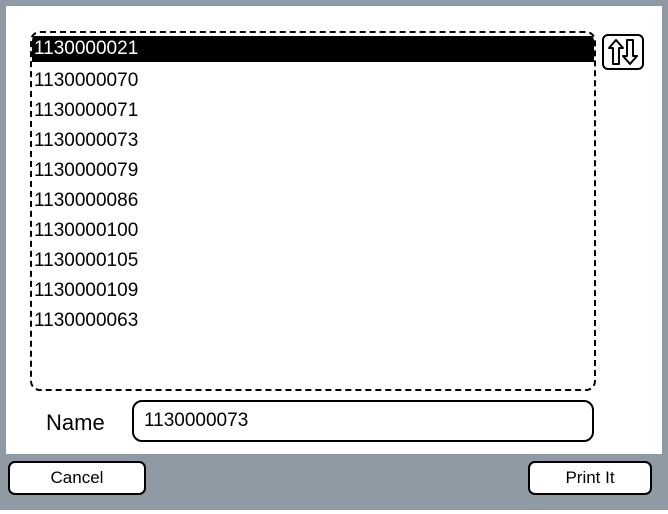 Image resolution: width=668 pixels, height=514 pixels. Describe the element at coordinates (313, 321) in the screenshot. I see `list-item: 1130000063` at that location.